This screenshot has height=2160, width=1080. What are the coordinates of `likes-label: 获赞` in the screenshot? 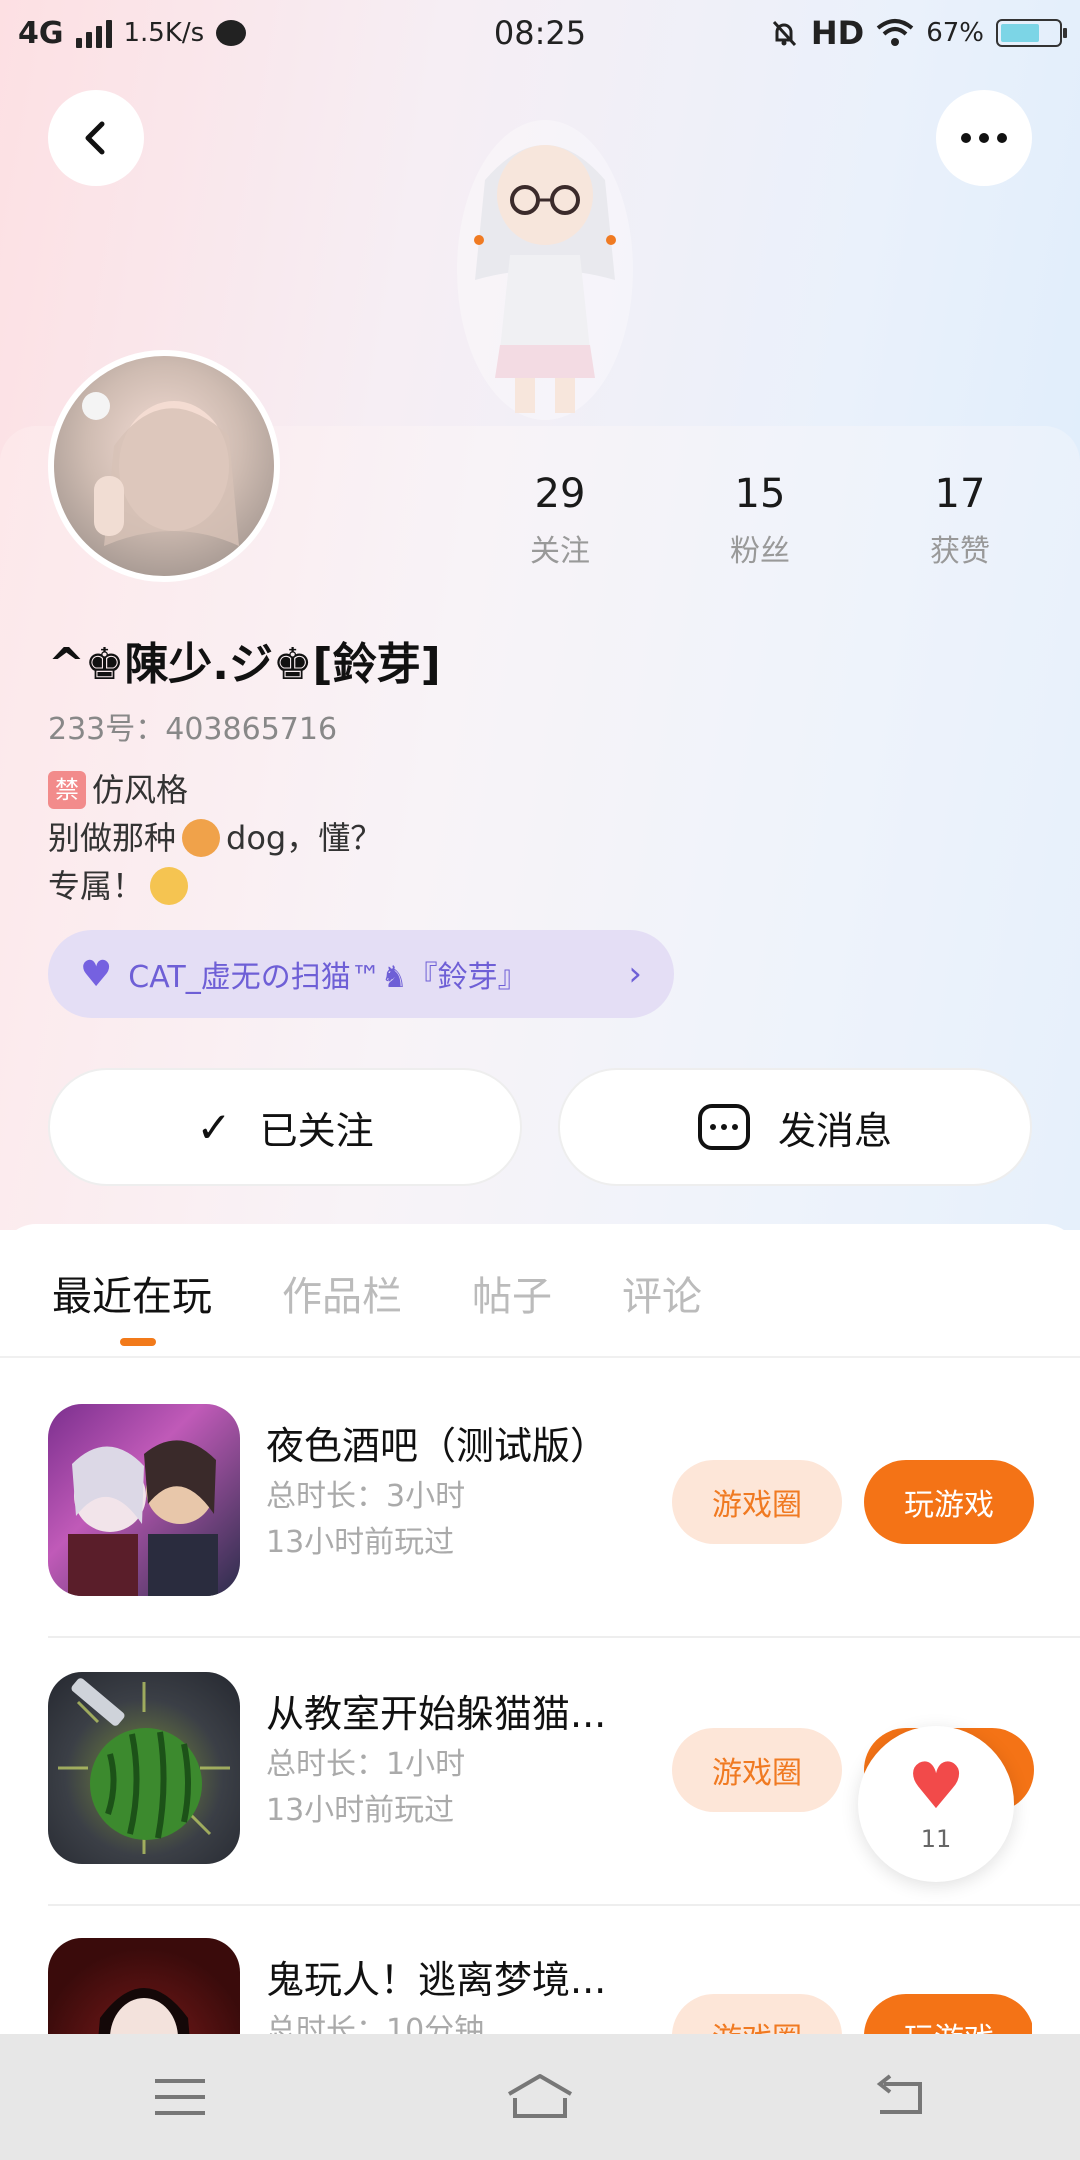 It's located at (960, 551).